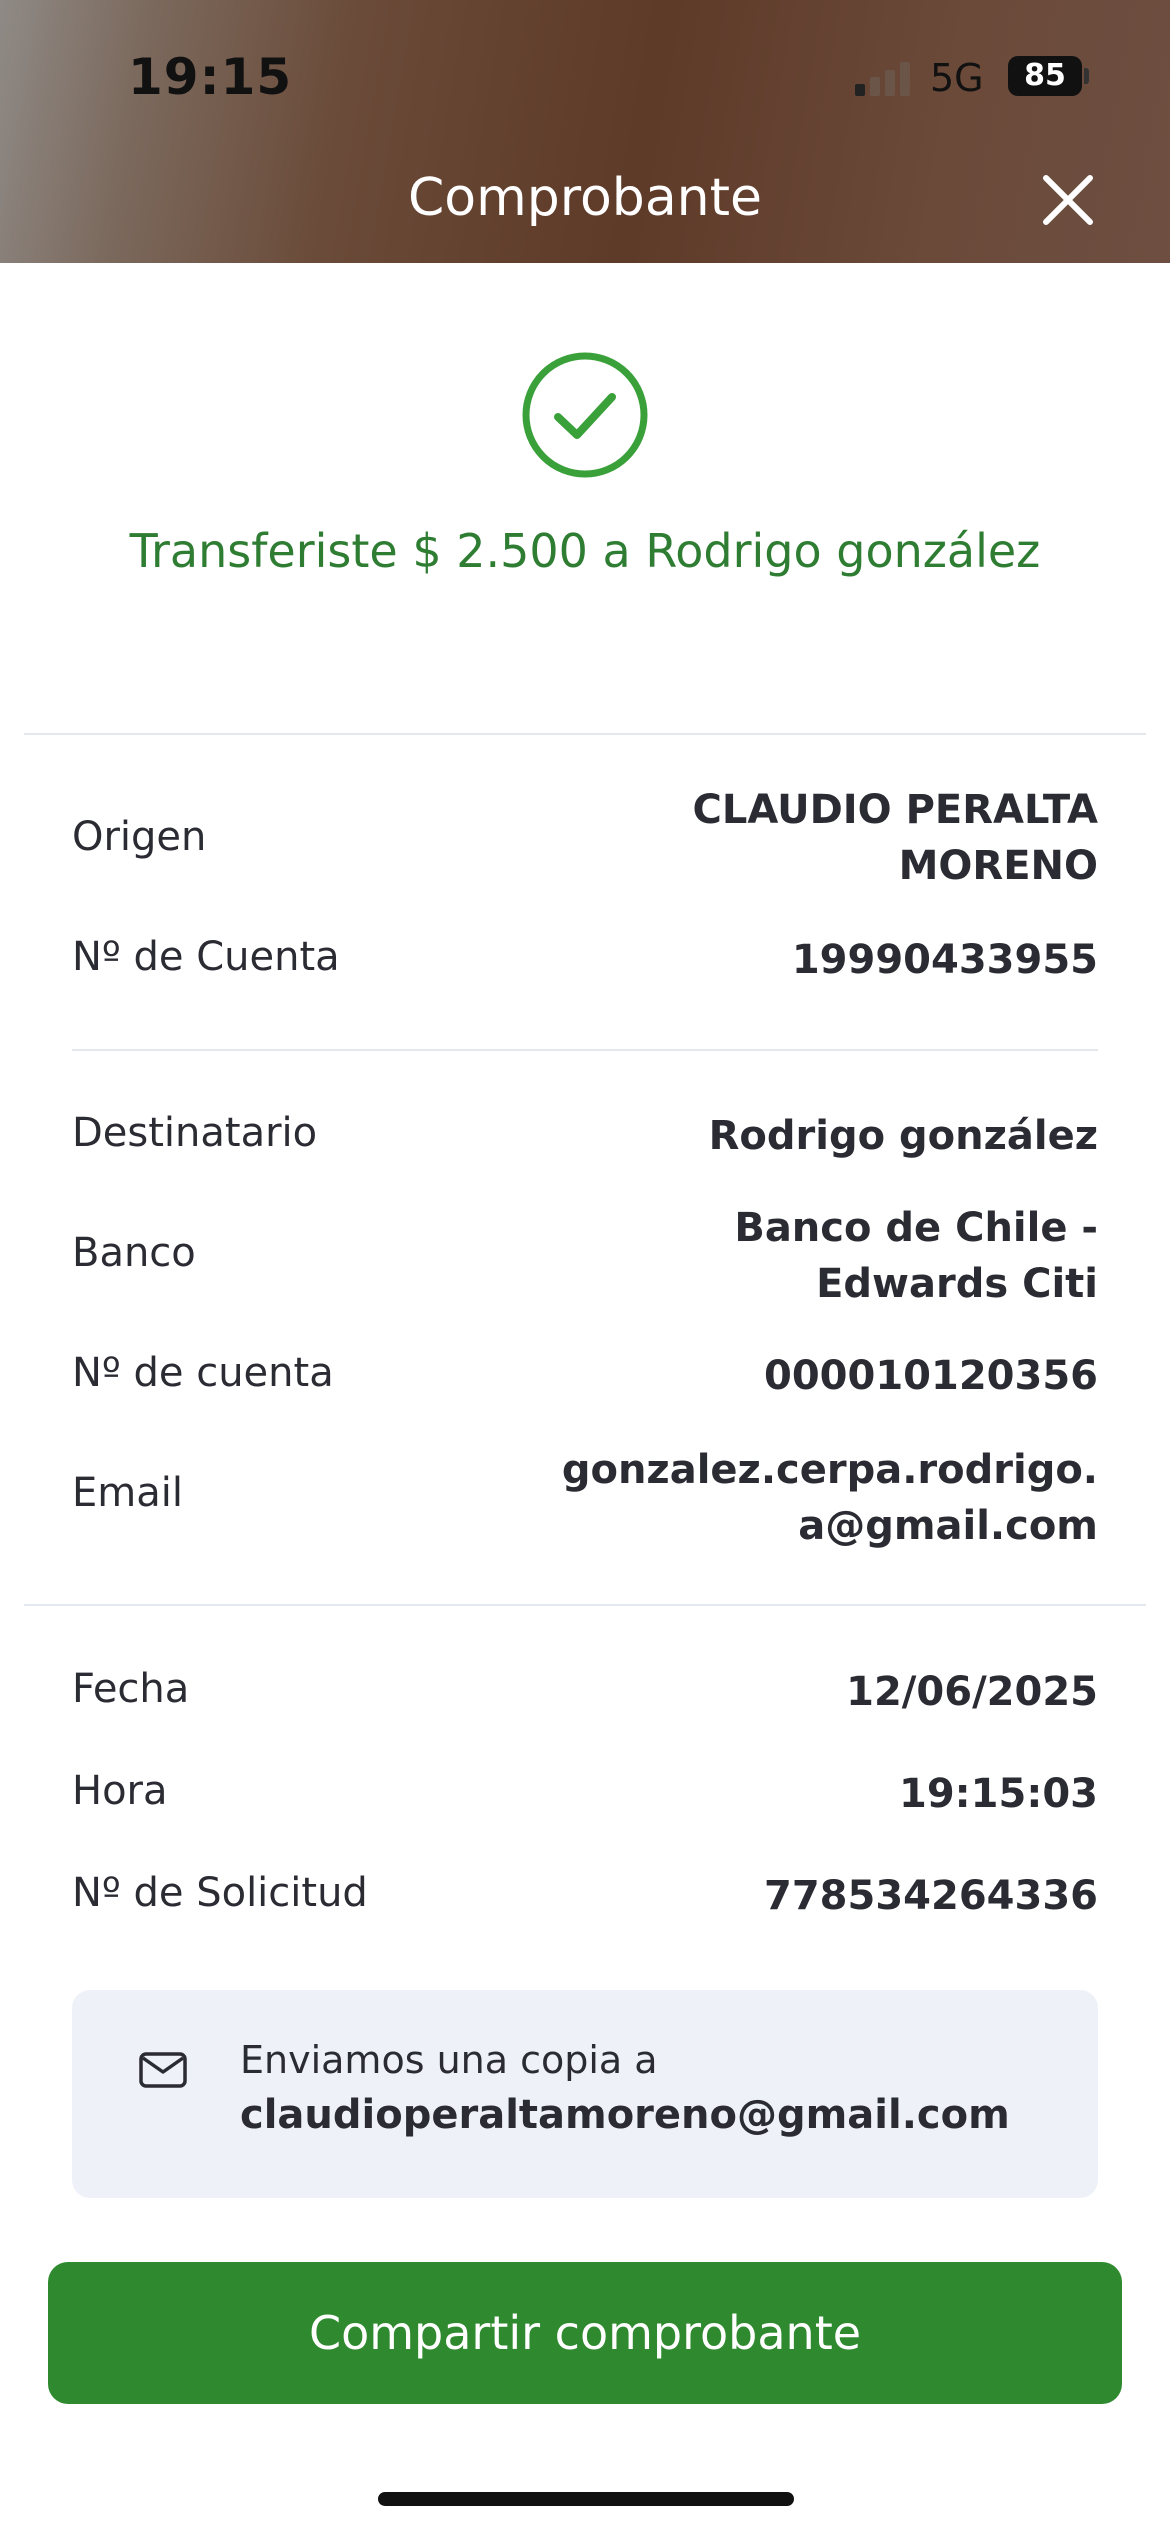 This screenshot has width=1170, height=2532. What do you see at coordinates (885, 79) in the screenshot?
I see `signal-icon` at bounding box center [885, 79].